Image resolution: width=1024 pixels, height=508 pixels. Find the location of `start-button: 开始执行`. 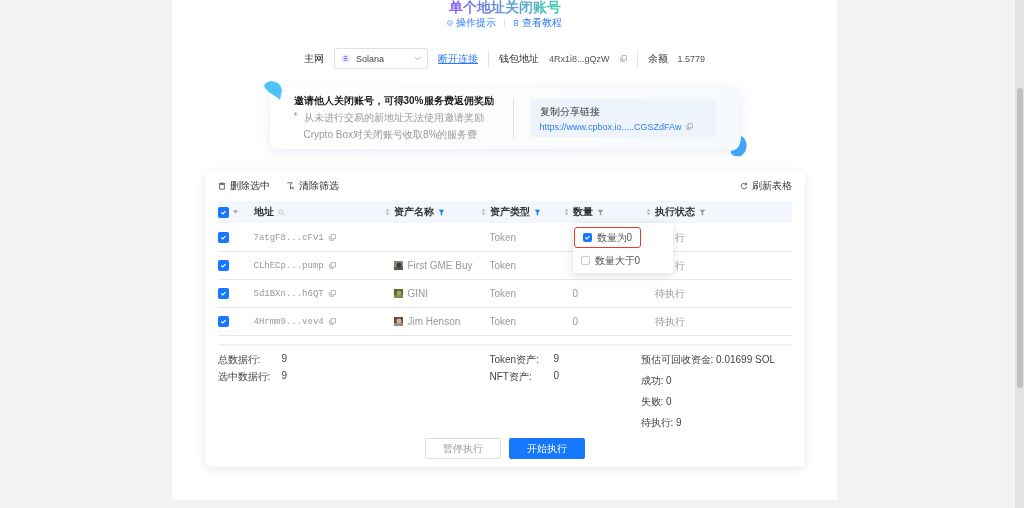

start-button: 开始执行 is located at coordinates (546, 448).